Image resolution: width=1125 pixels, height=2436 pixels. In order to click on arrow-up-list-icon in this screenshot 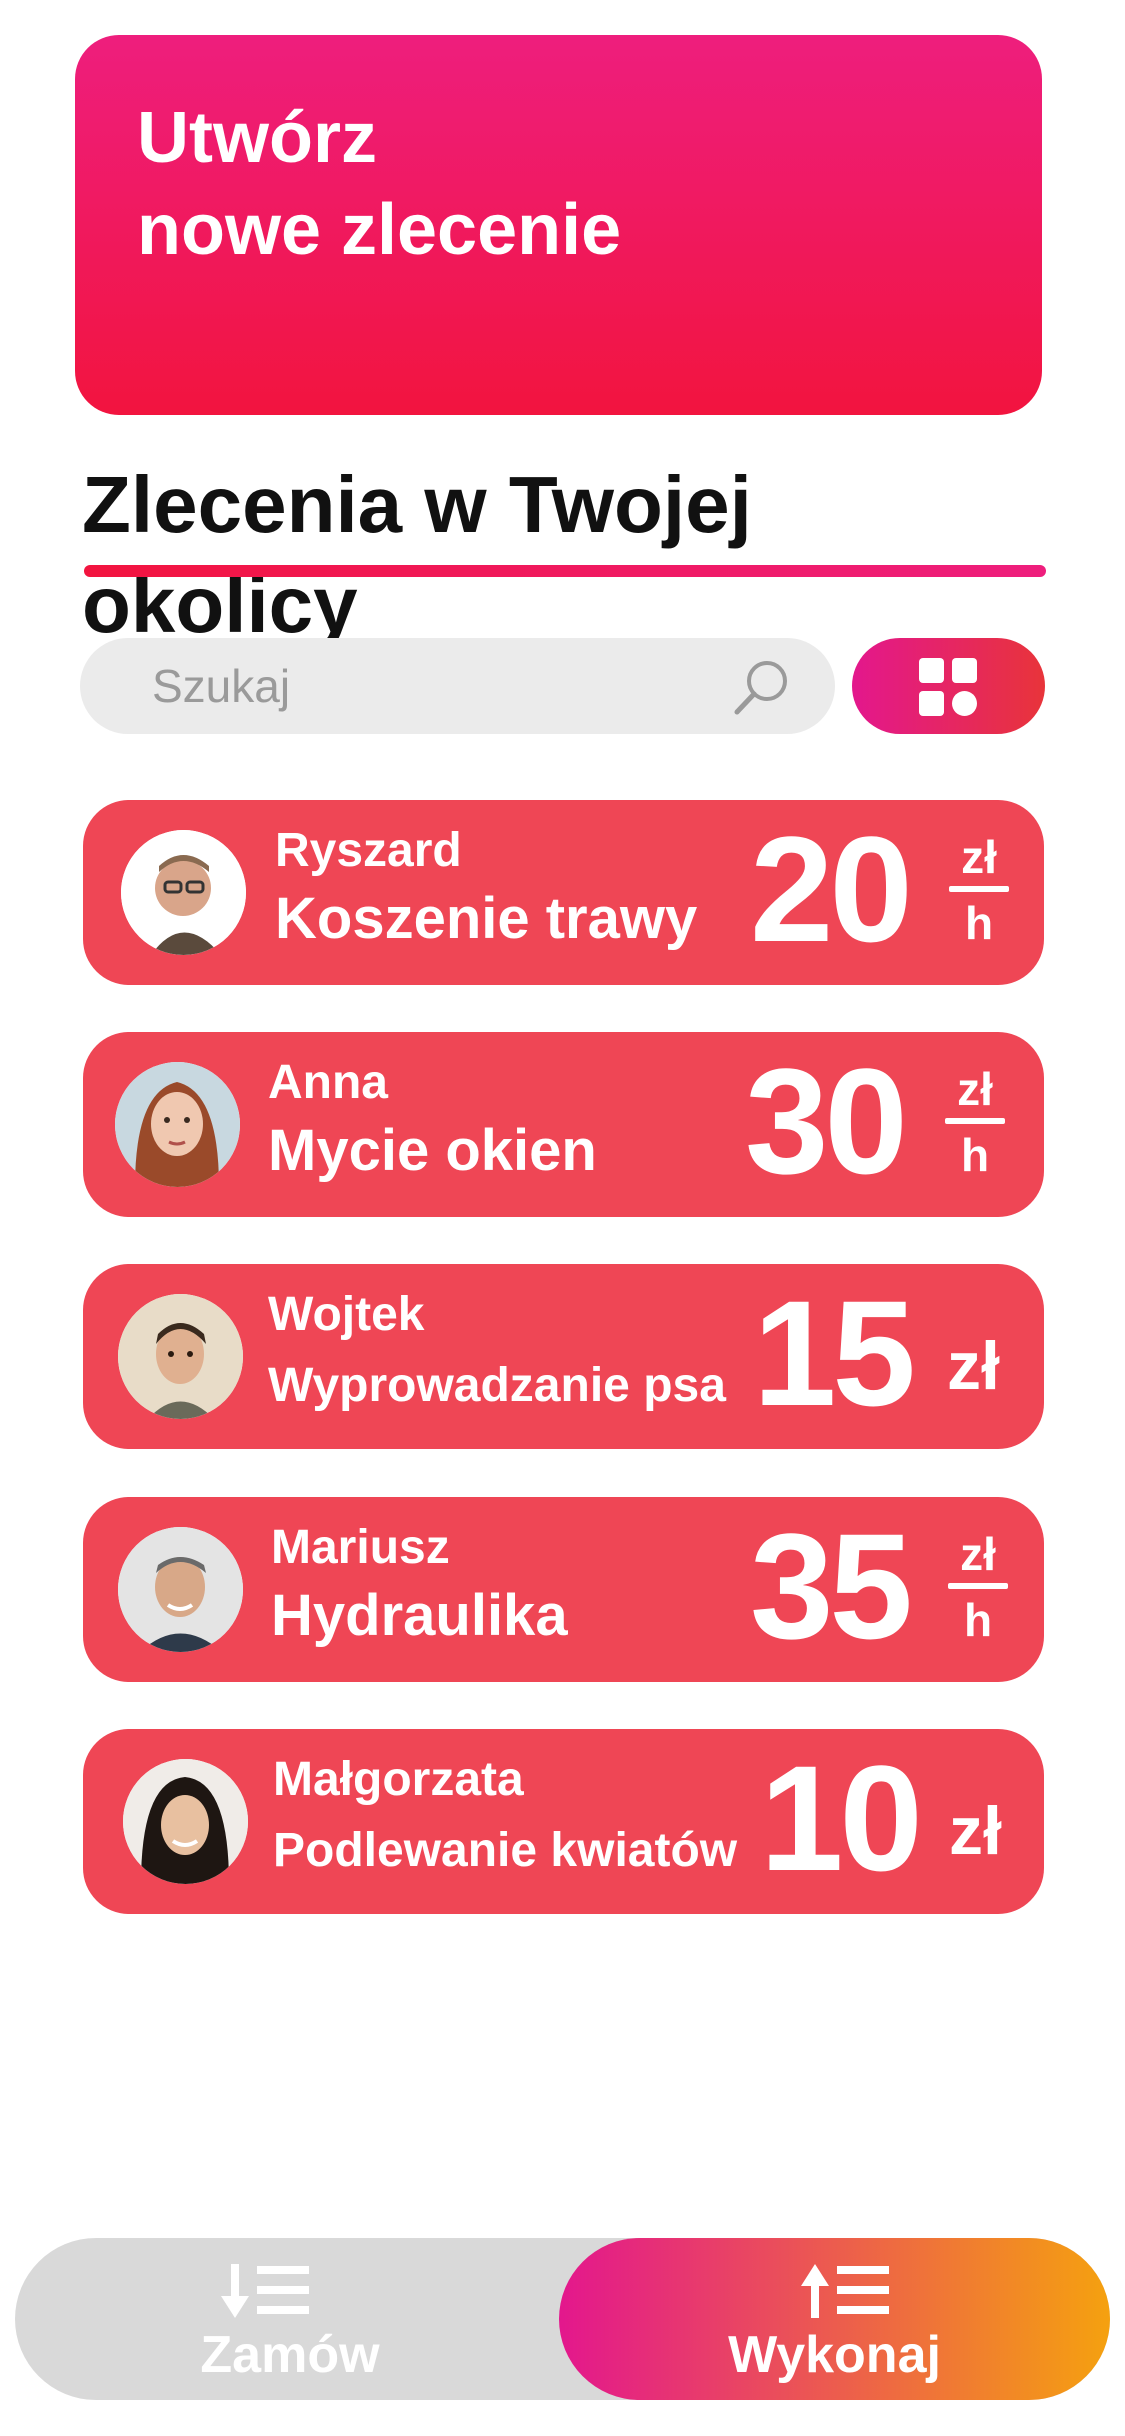, I will do `click(846, 2291)`.